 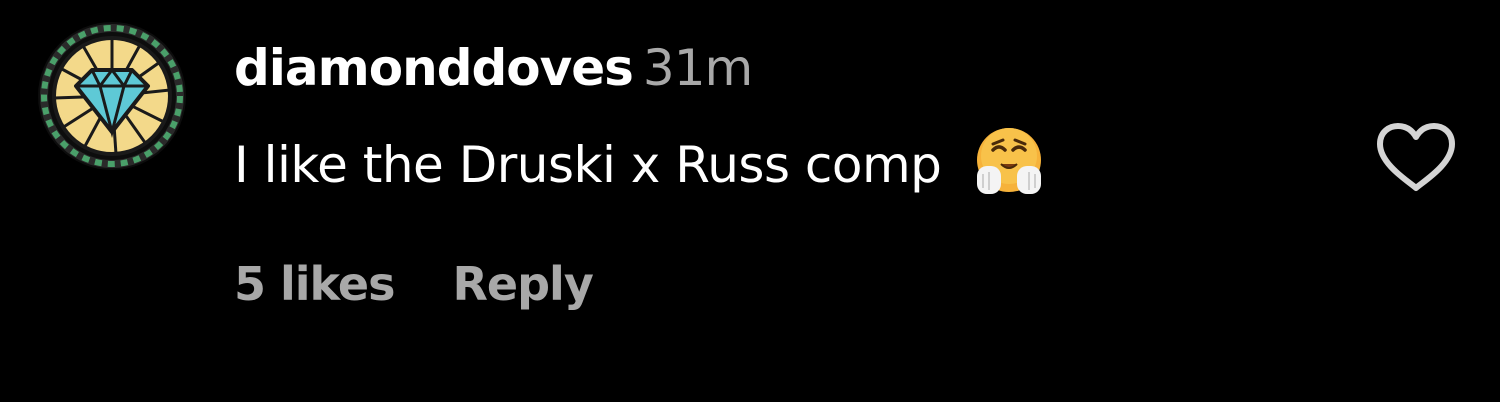 What do you see at coordinates (314, 284) in the screenshot?
I see `likes-count: 5 likes` at bounding box center [314, 284].